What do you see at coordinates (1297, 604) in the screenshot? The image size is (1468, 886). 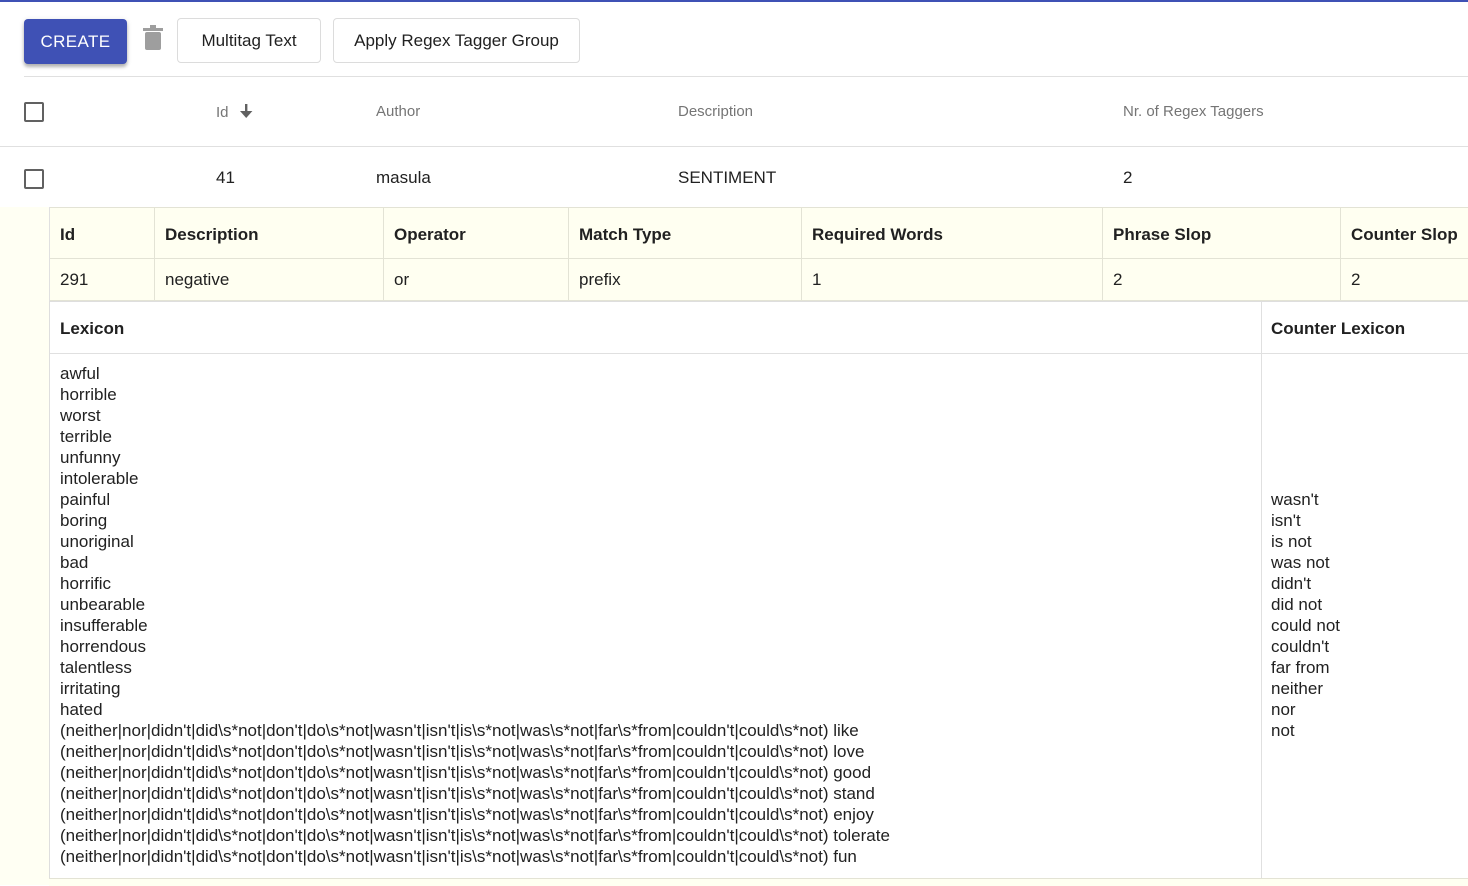 I see `lexicon-item: did not` at bounding box center [1297, 604].